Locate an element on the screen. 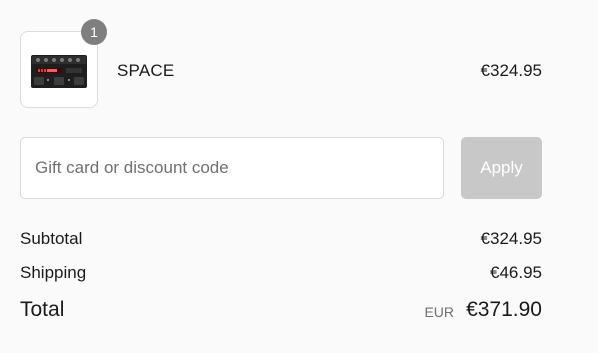  product-name: SPACE is located at coordinates (146, 70).